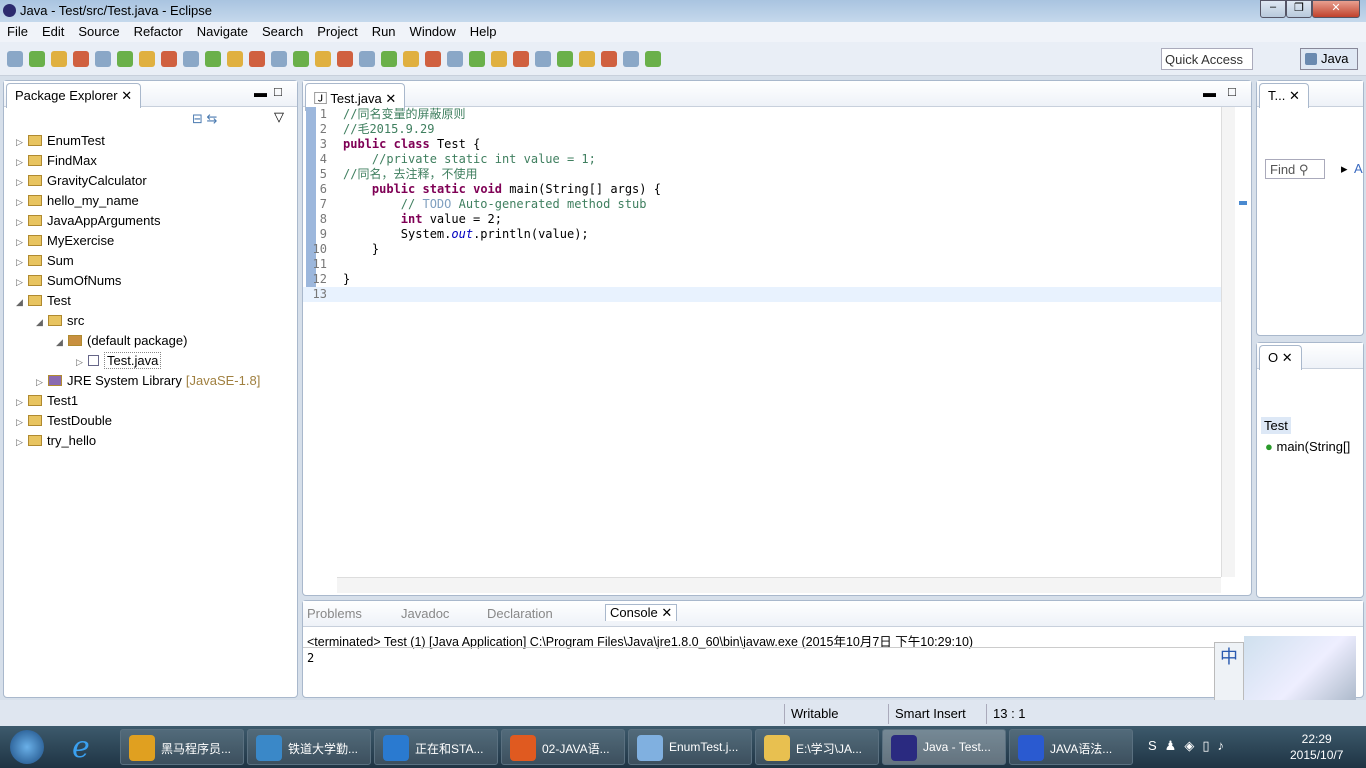 Image resolution: width=1366 pixels, height=768 pixels. Describe the element at coordinates (98, 32) in the screenshot. I see `menu-source: Source` at that location.